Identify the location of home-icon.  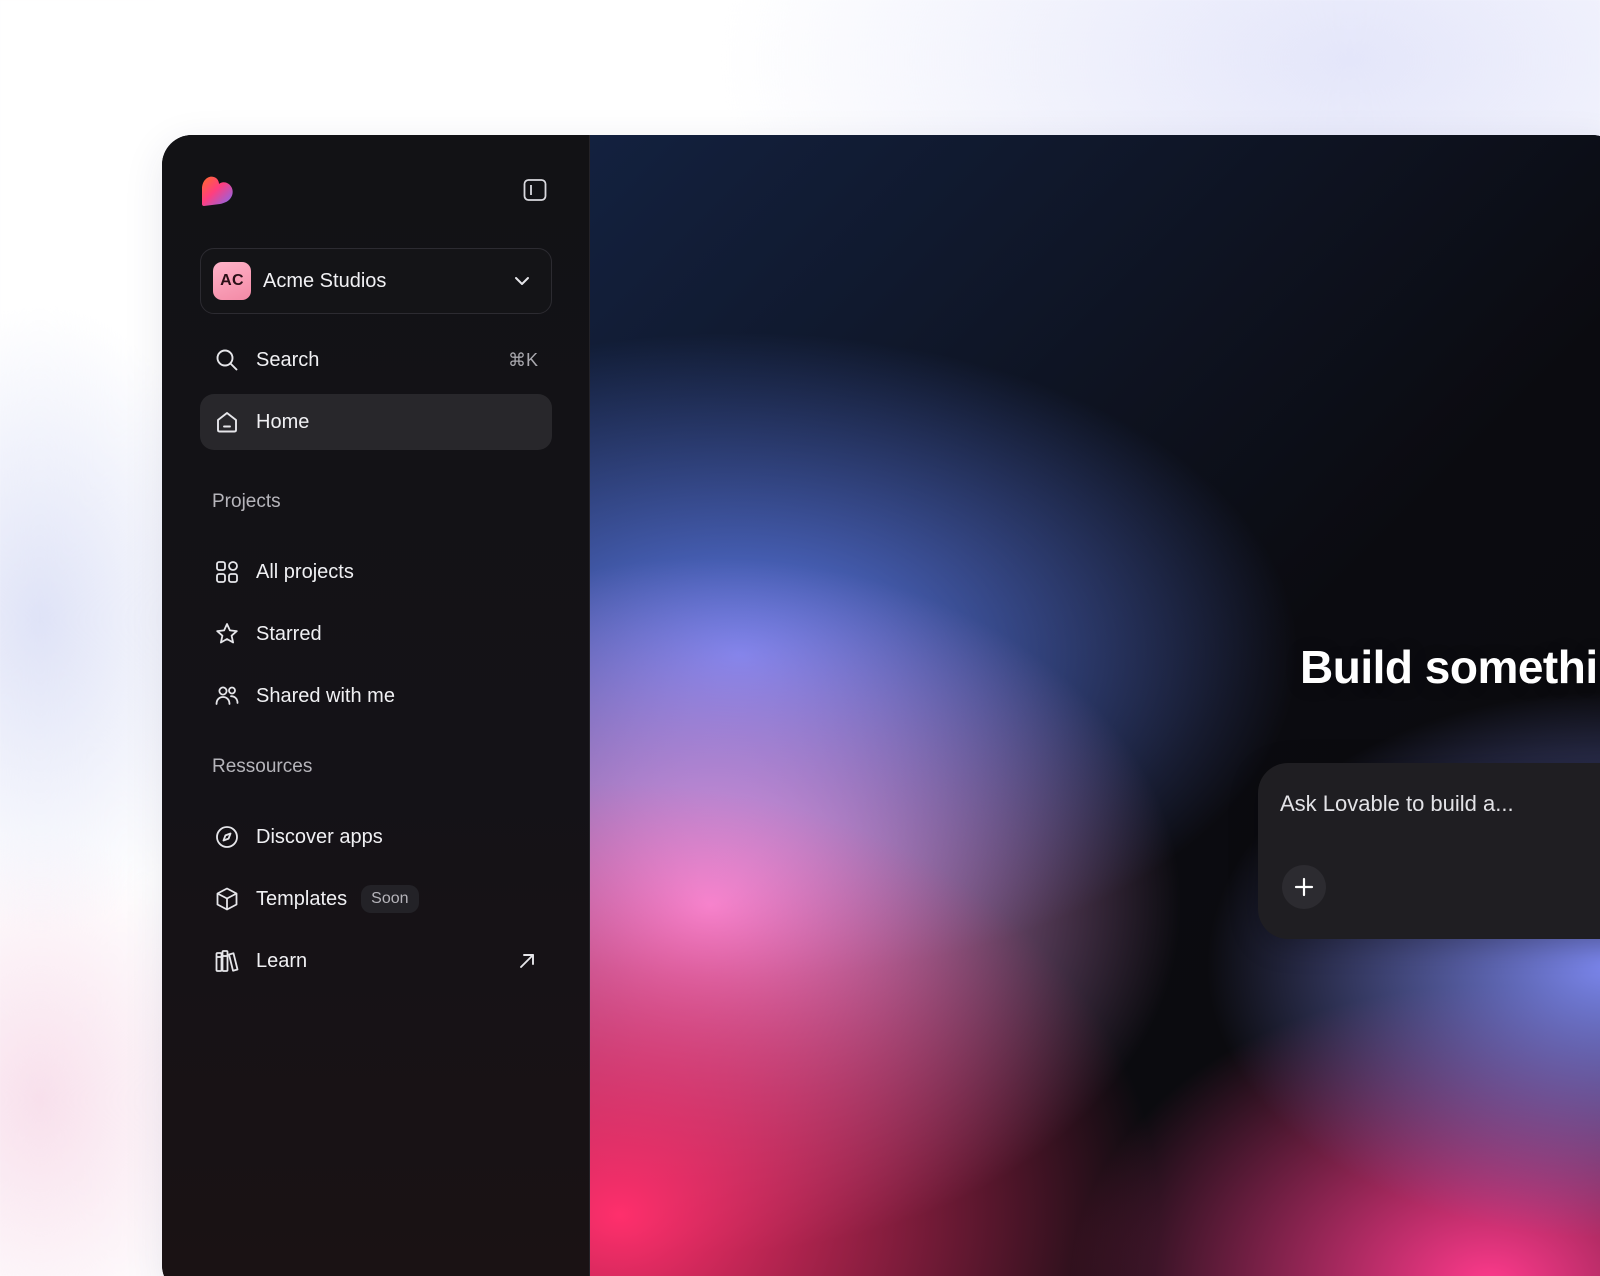
(227, 422).